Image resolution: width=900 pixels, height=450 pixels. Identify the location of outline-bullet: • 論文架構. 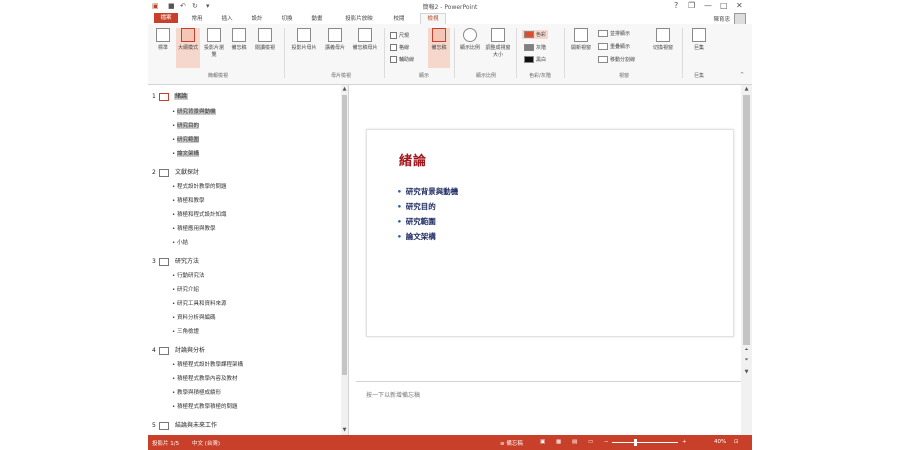
(186, 153).